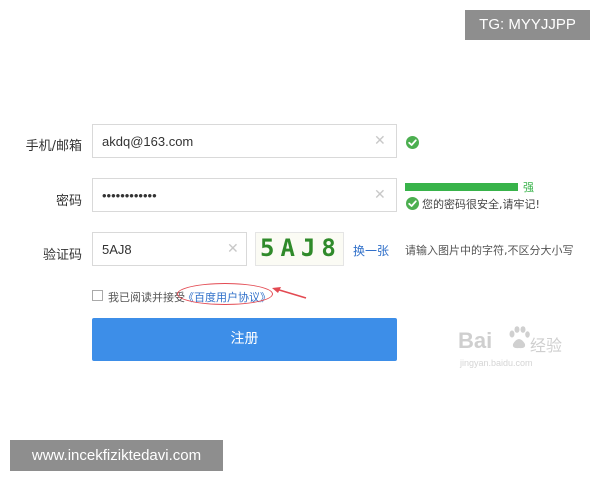 The width and height of the screenshot is (600, 480). What do you see at coordinates (528, 187) in the screenshot?
I see `password-strength-label: 强` at bounding box center [528, 187].